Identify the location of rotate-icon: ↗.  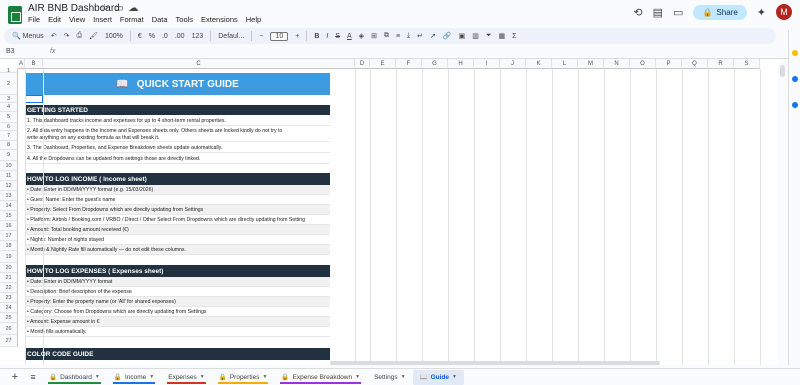
(433, 36).